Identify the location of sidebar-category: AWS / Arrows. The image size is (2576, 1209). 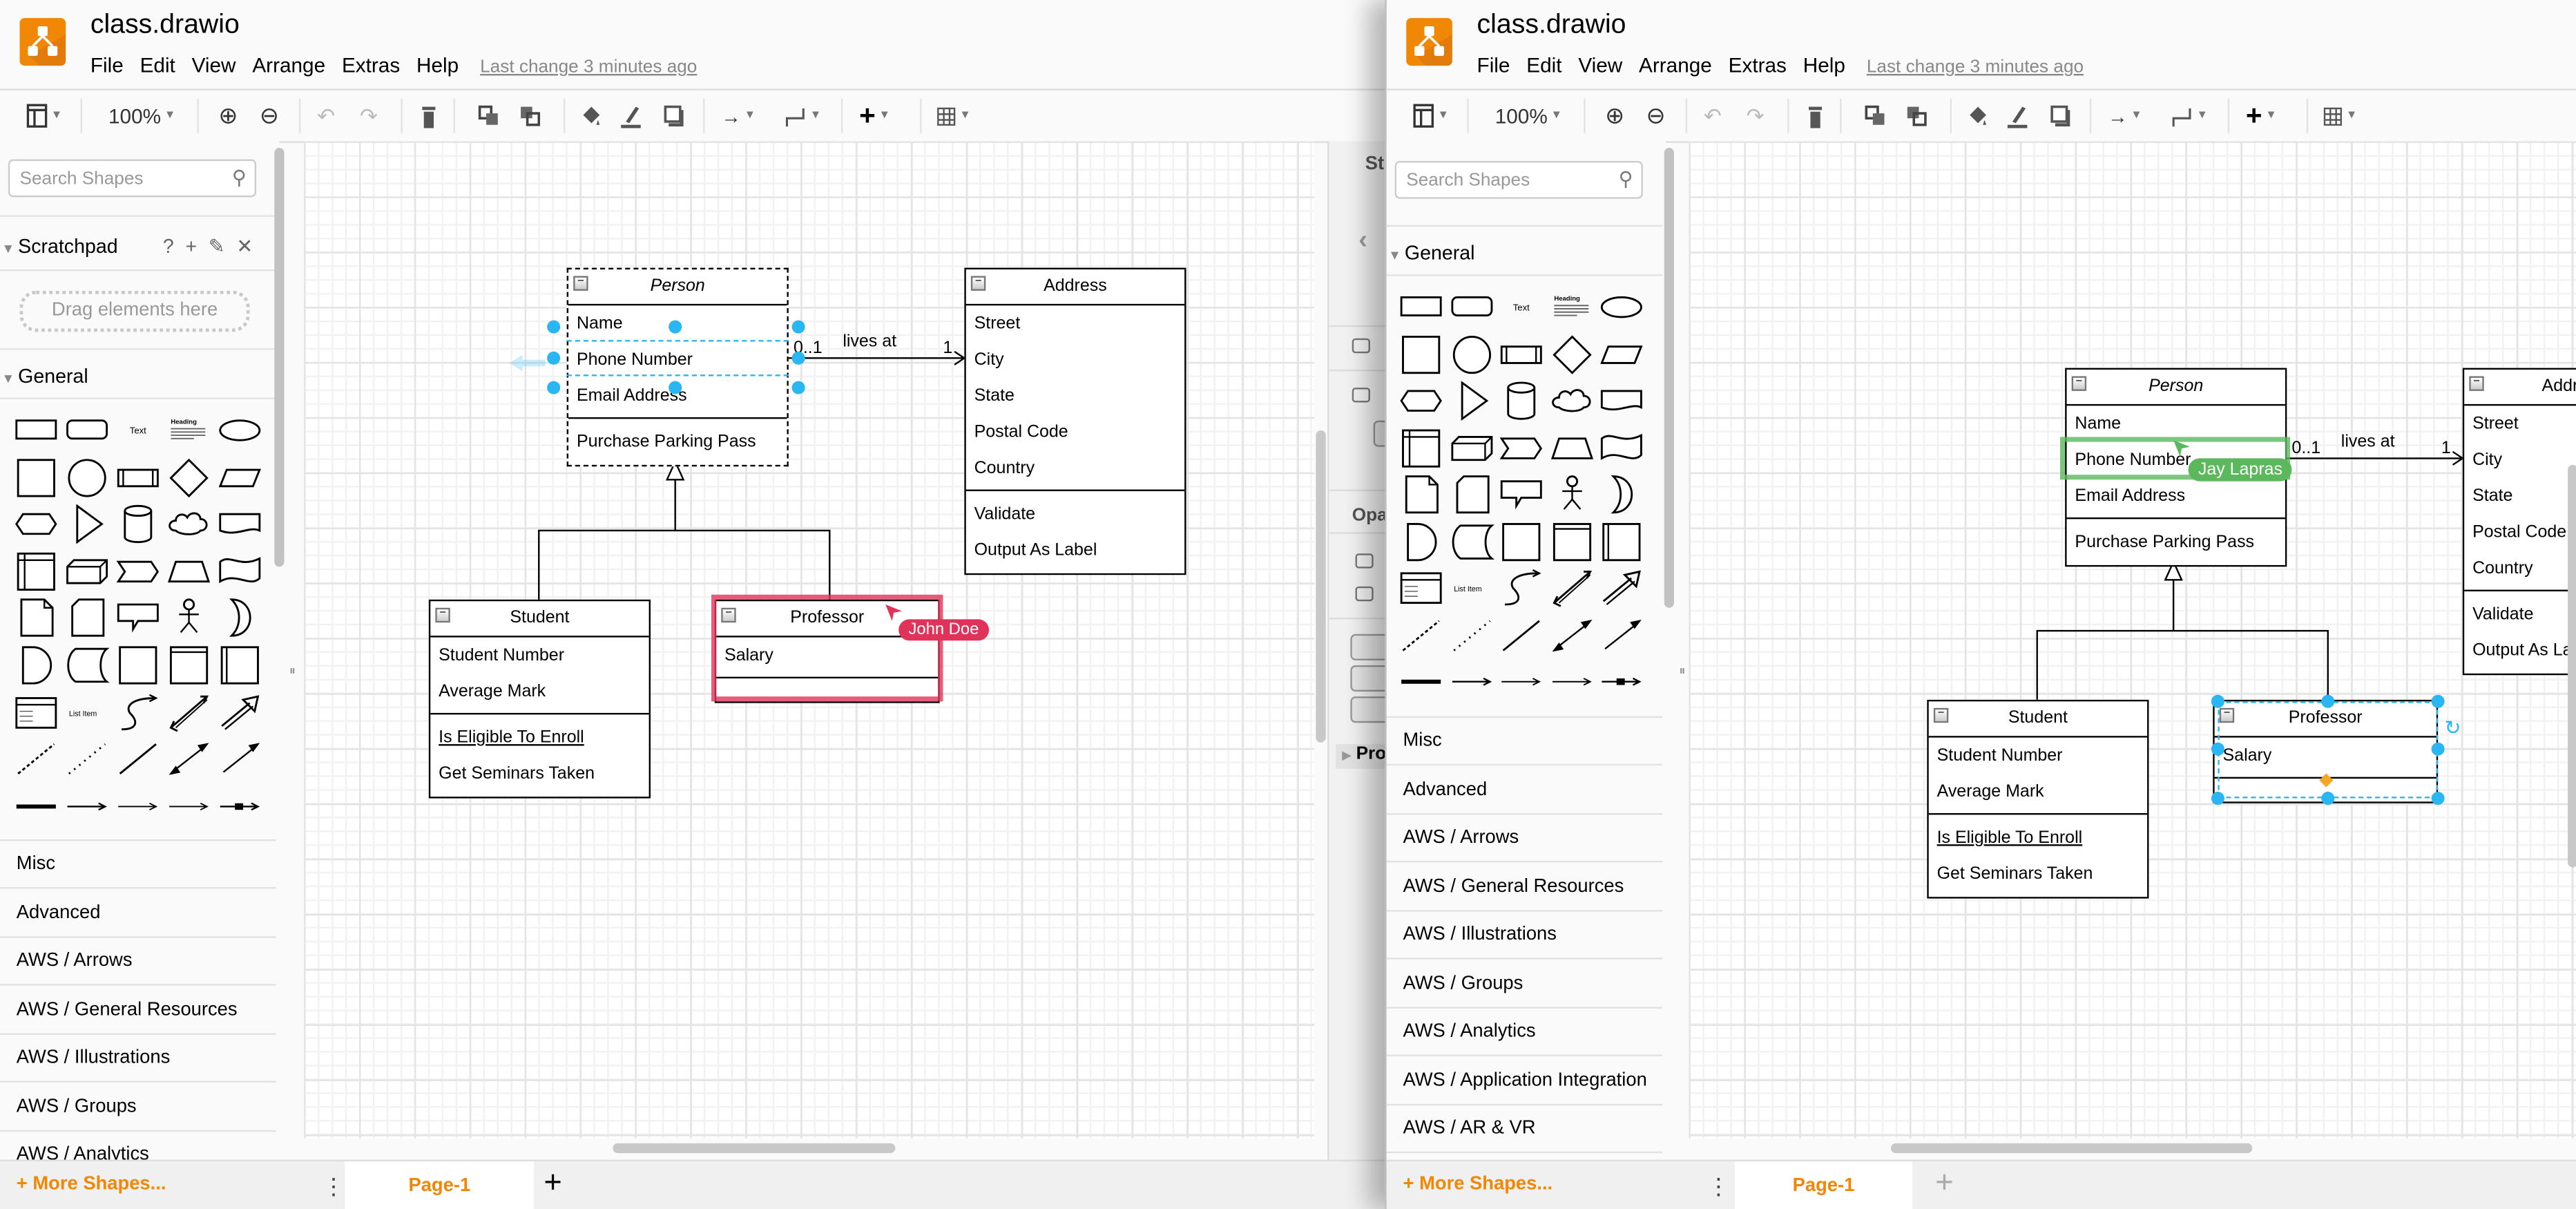
(138, 962).